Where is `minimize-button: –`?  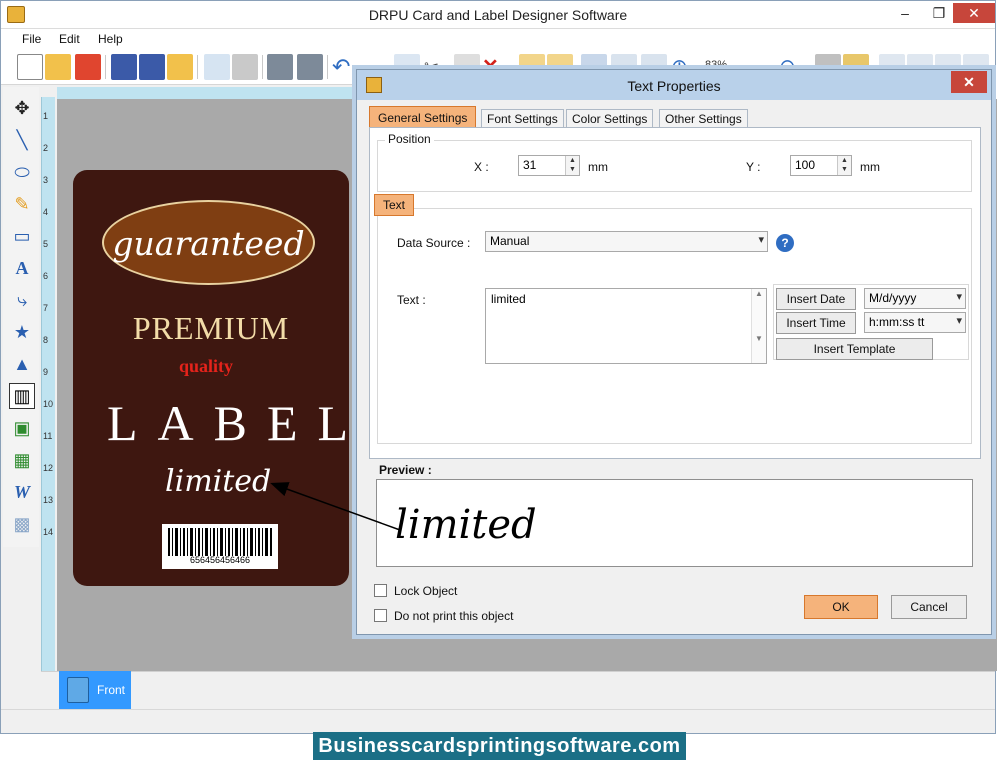
minimize-button: – is located at coordinates (905, 13).